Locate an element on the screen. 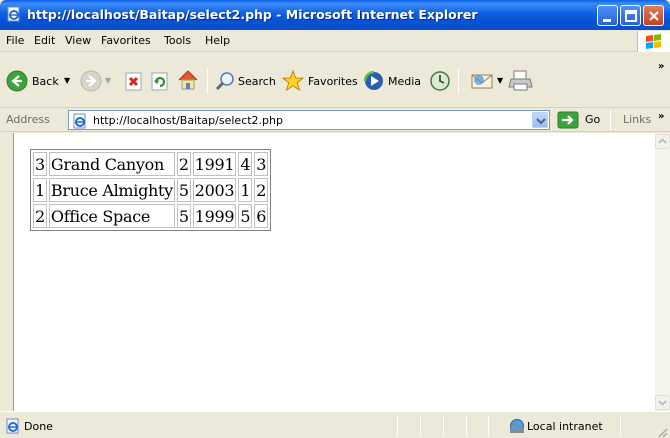  close-icon is located at coordinates (654, 16).